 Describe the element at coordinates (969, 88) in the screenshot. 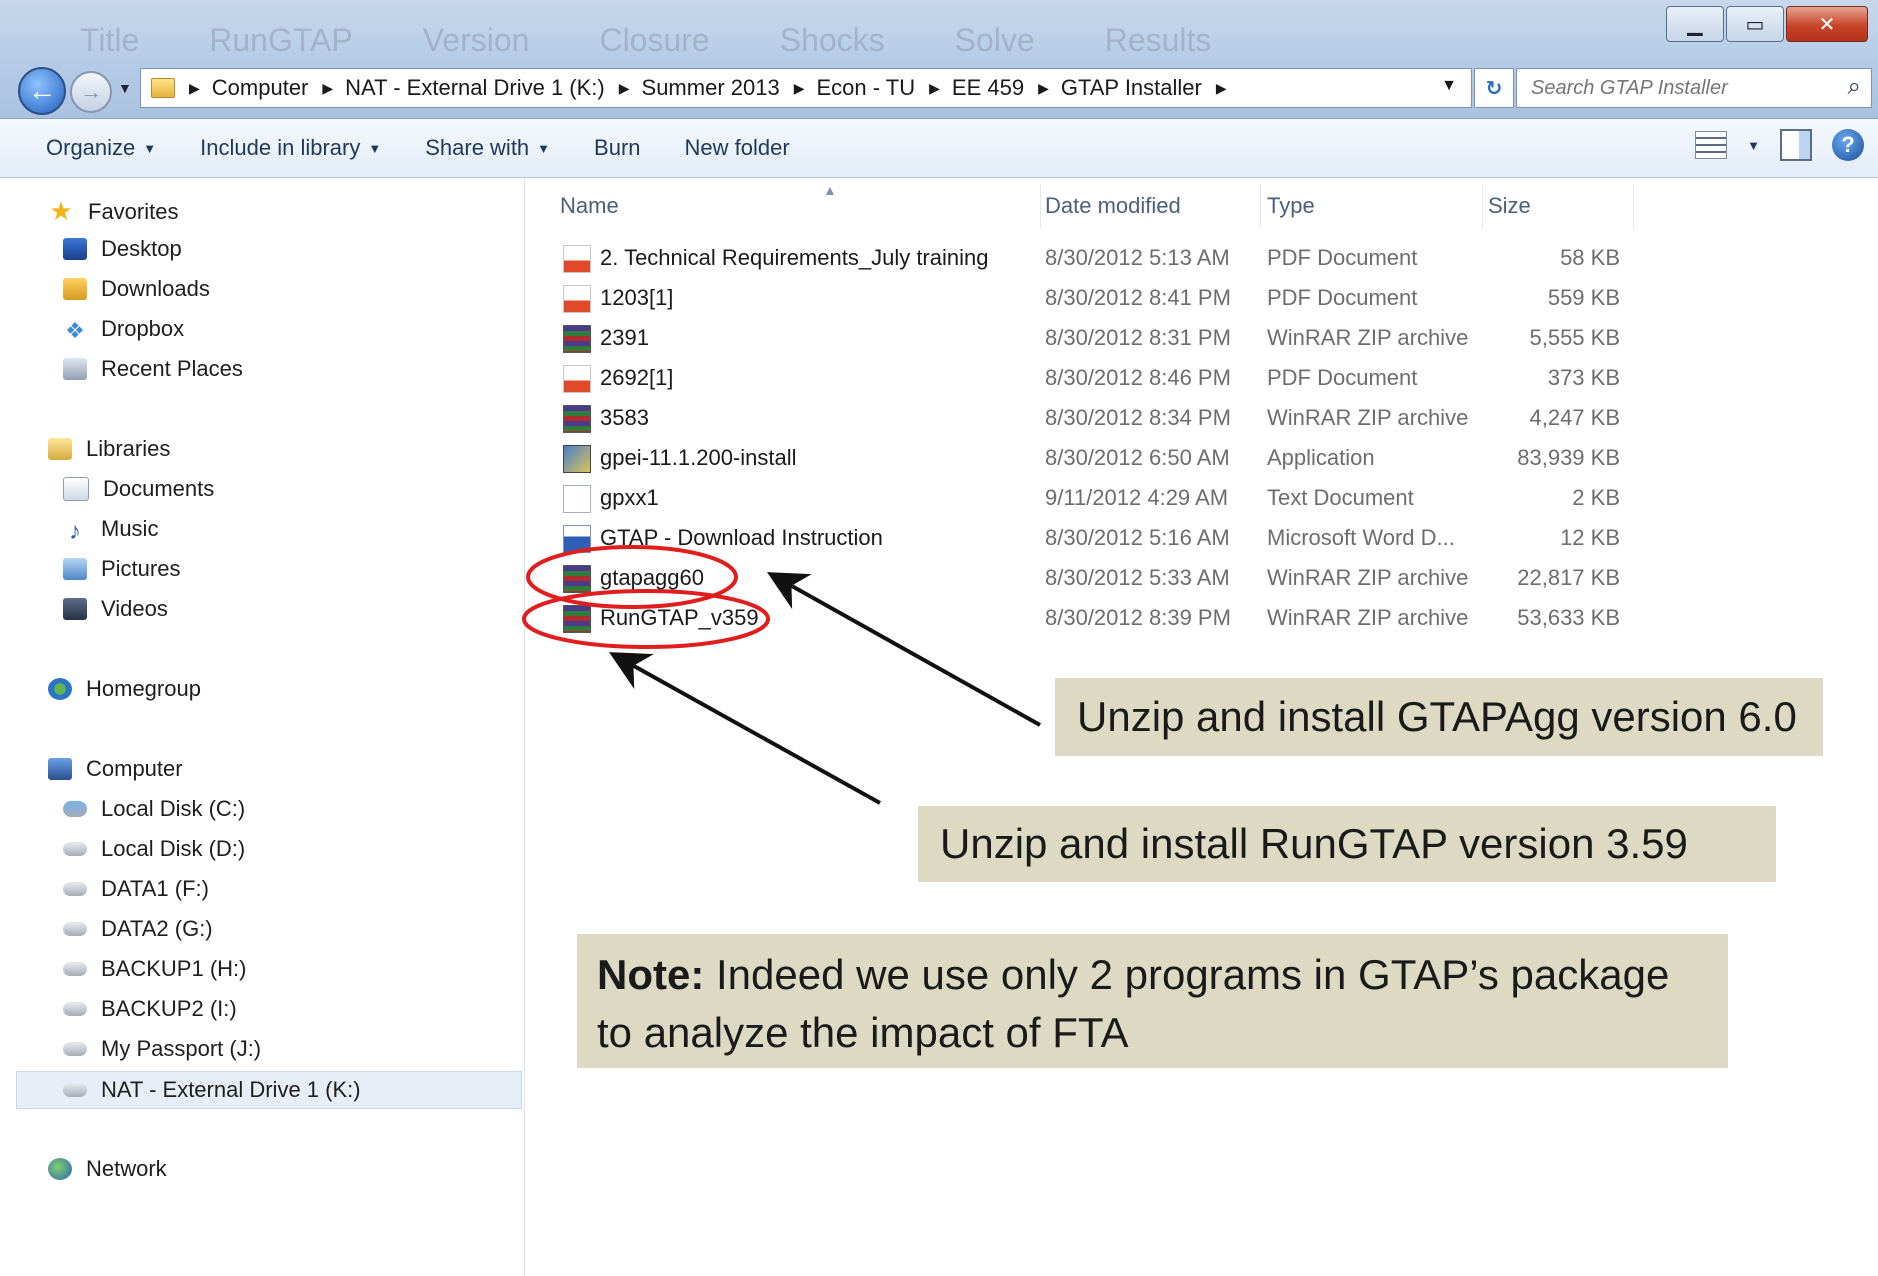

I see `breadcrumb-ee-459: ▶ EE 459` at that location.